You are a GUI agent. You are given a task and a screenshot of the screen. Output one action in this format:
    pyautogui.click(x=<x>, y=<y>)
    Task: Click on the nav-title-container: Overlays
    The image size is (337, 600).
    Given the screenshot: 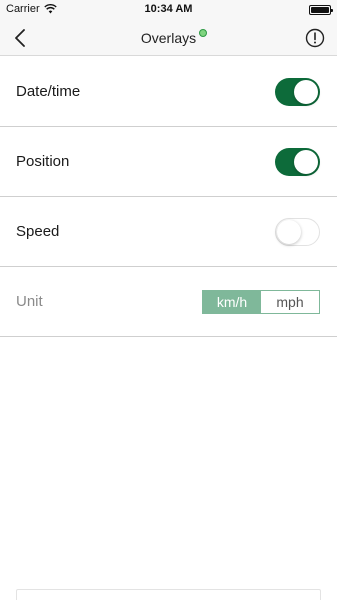 What is the action you would take?
    pyautogui.click(x=168, y=39)
    